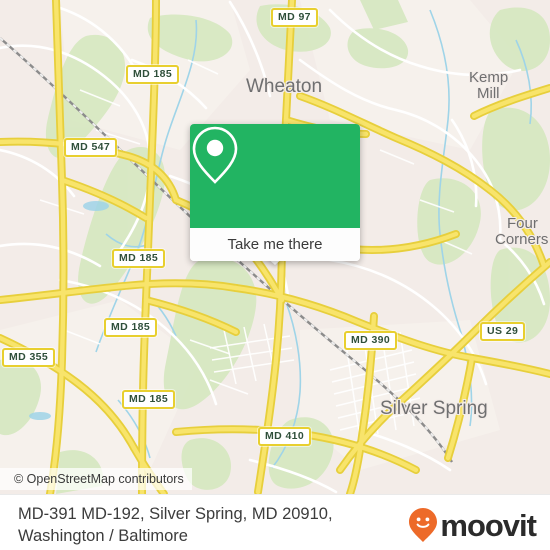 This screenshot has width=550, height=550. I want to click on highway-shield: MD 97, so click(294, 17).